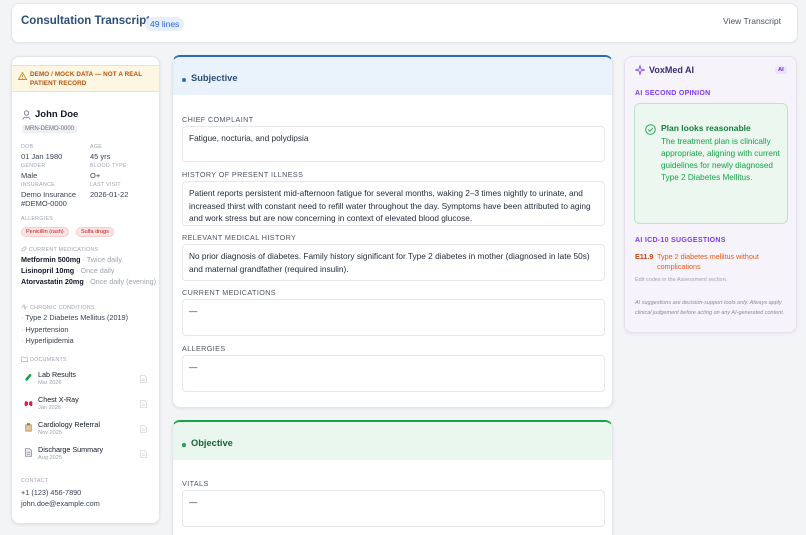 Image resolution: width=806 pixels, height=535 pixels. Describe the element at coordinates (26, 115) in the screenshot. I see `person-icon` at that location.